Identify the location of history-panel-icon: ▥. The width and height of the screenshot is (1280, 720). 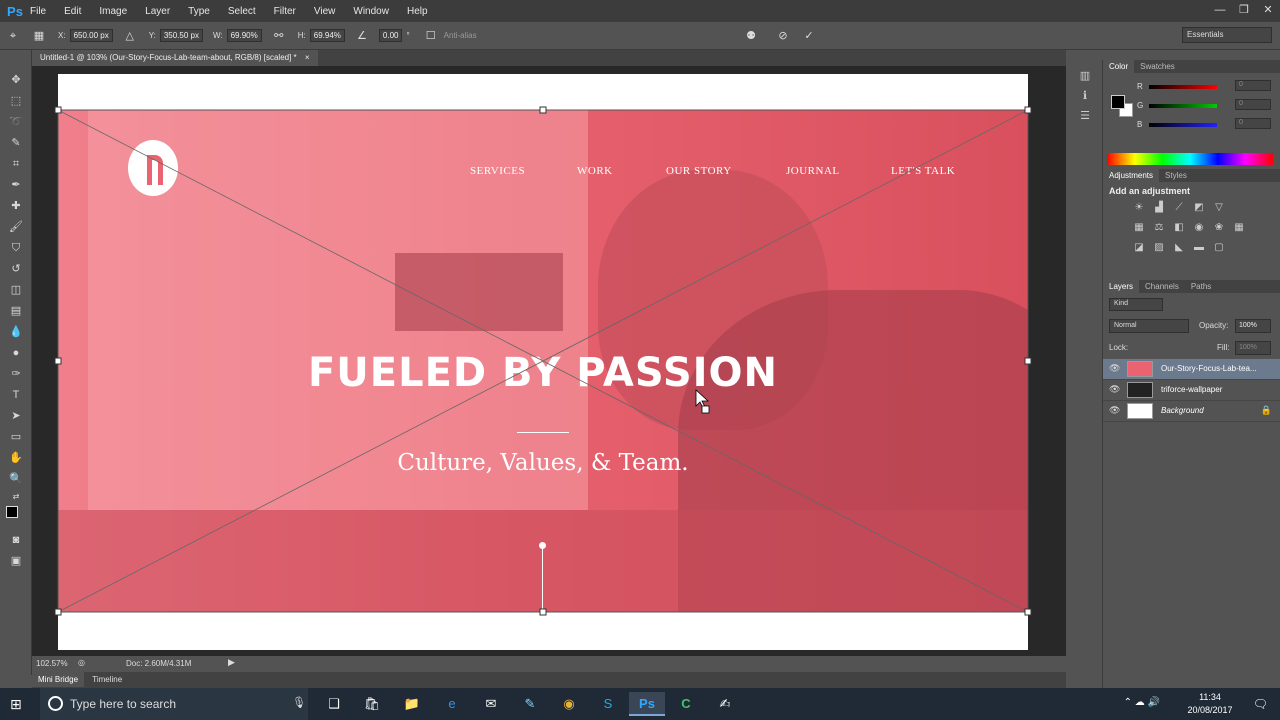
(1085, 76).